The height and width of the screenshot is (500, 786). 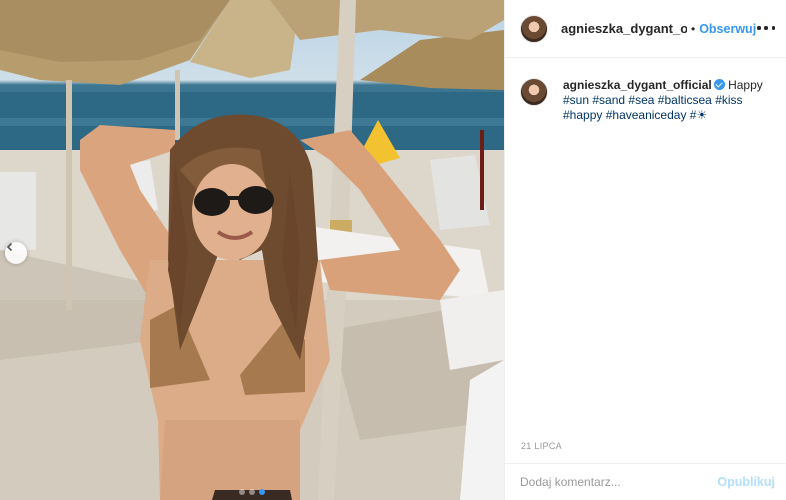 What do you see at coordinates (608, 100) in the screenshot?
I see `hashtag: #sand` at bounding box center [608, 100].